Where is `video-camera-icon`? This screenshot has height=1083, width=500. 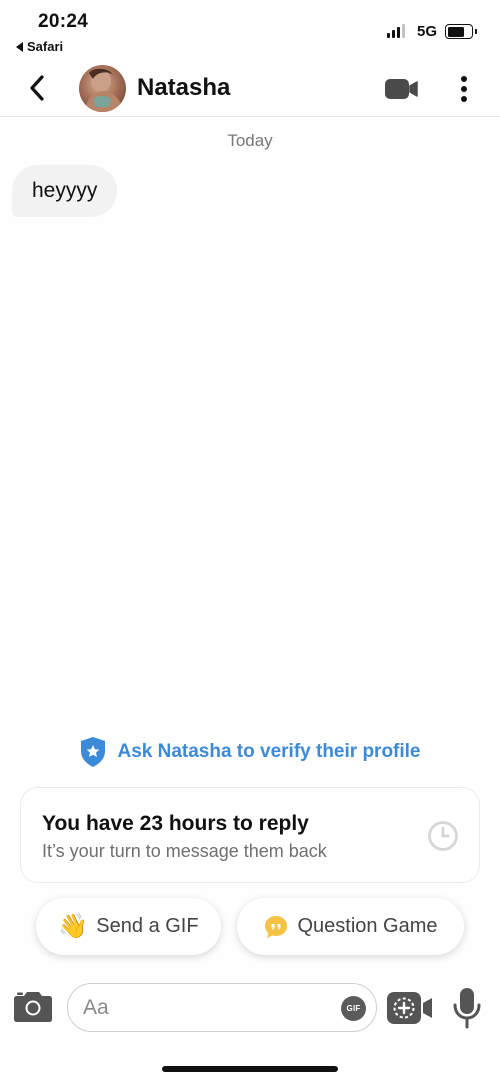
video-camera-icon is located at coordinates (401, 89).